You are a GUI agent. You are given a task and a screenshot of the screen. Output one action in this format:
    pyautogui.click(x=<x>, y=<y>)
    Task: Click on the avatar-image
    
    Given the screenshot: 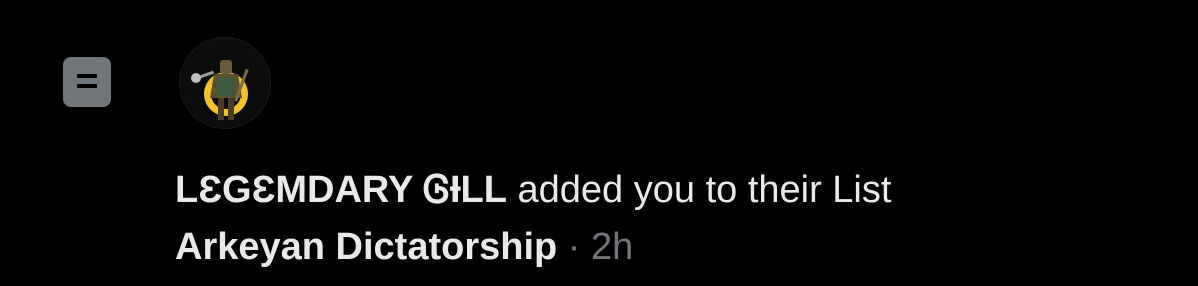 What is the action you would take?
    pyautogui.click(x=225, y=83)
    